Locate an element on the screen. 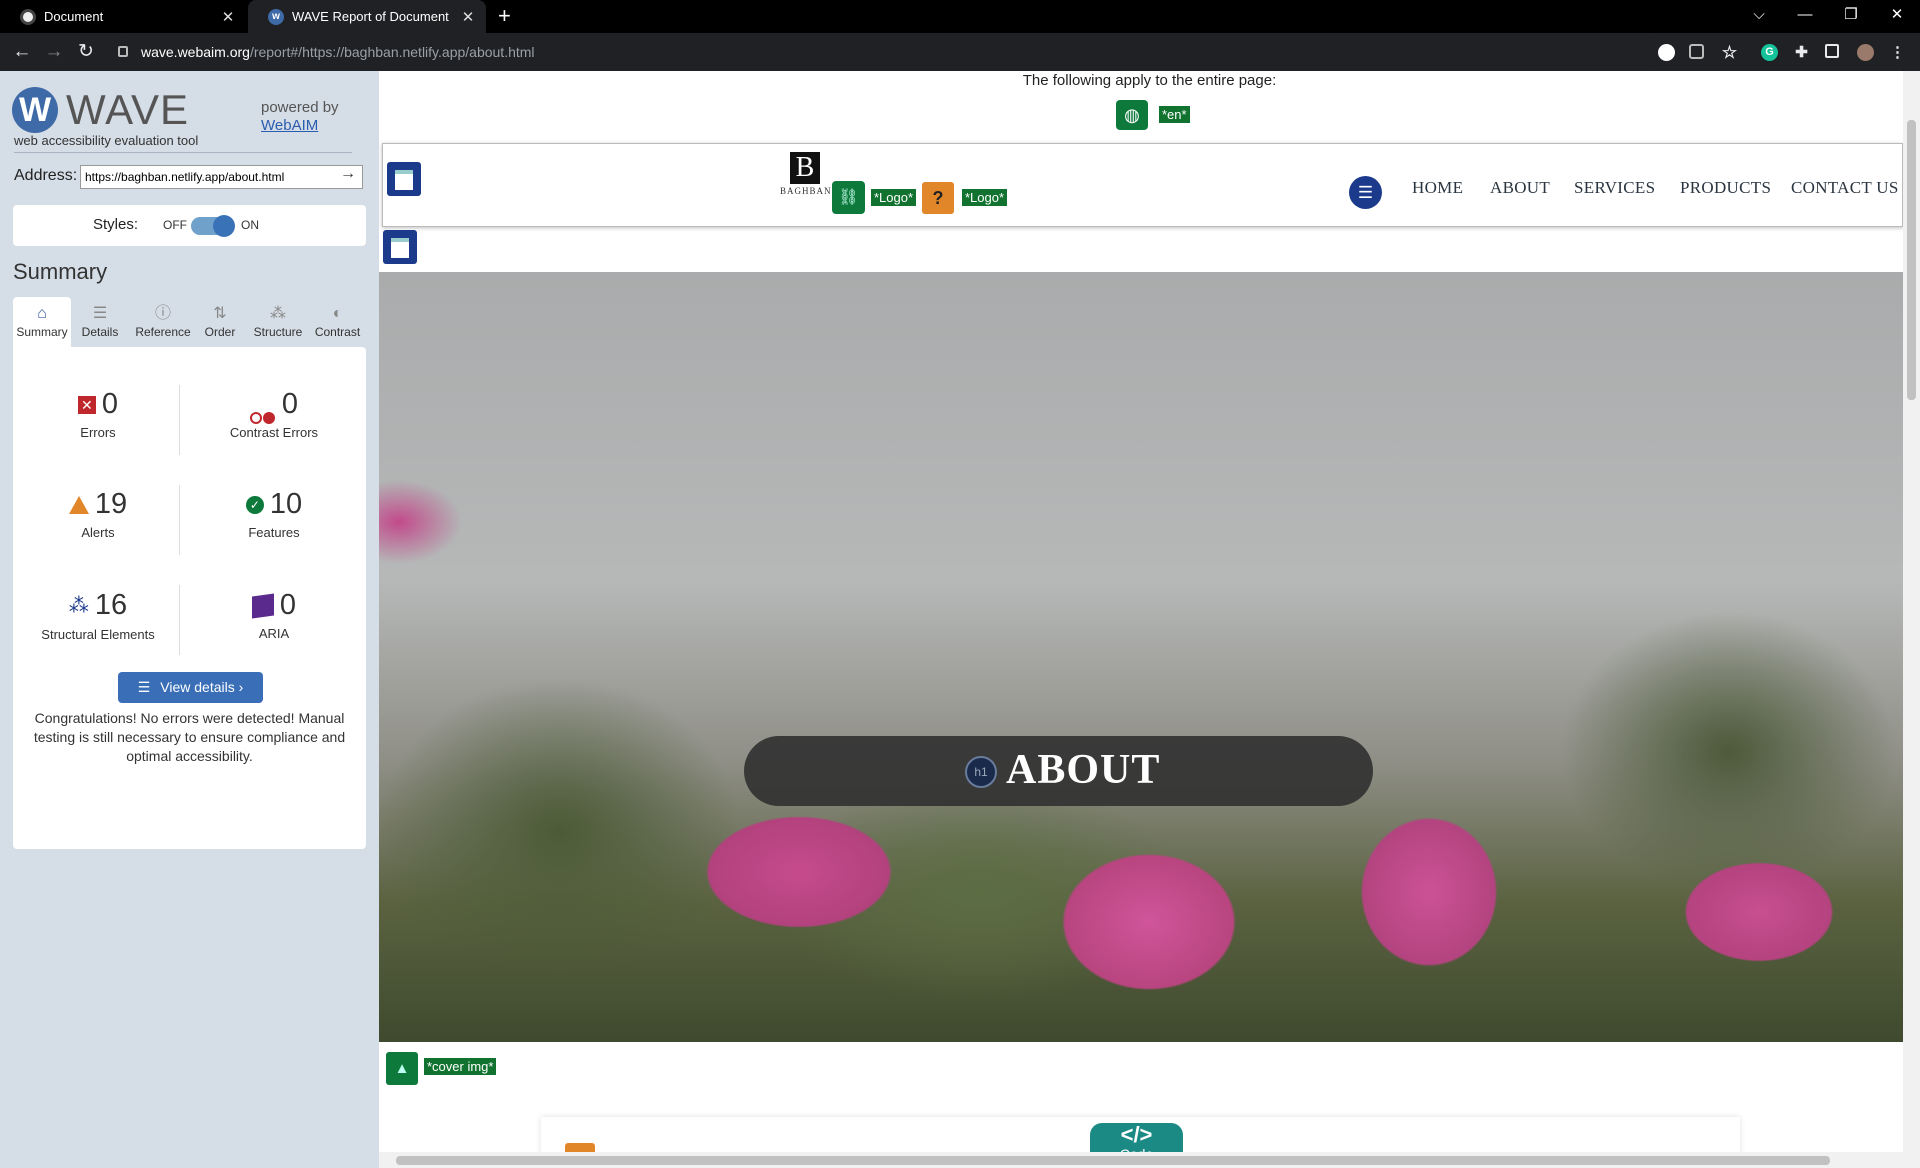 The width and height of the screenshot is (1920, 1168). code-icon: </> is located at coordinates (1136, 1134).